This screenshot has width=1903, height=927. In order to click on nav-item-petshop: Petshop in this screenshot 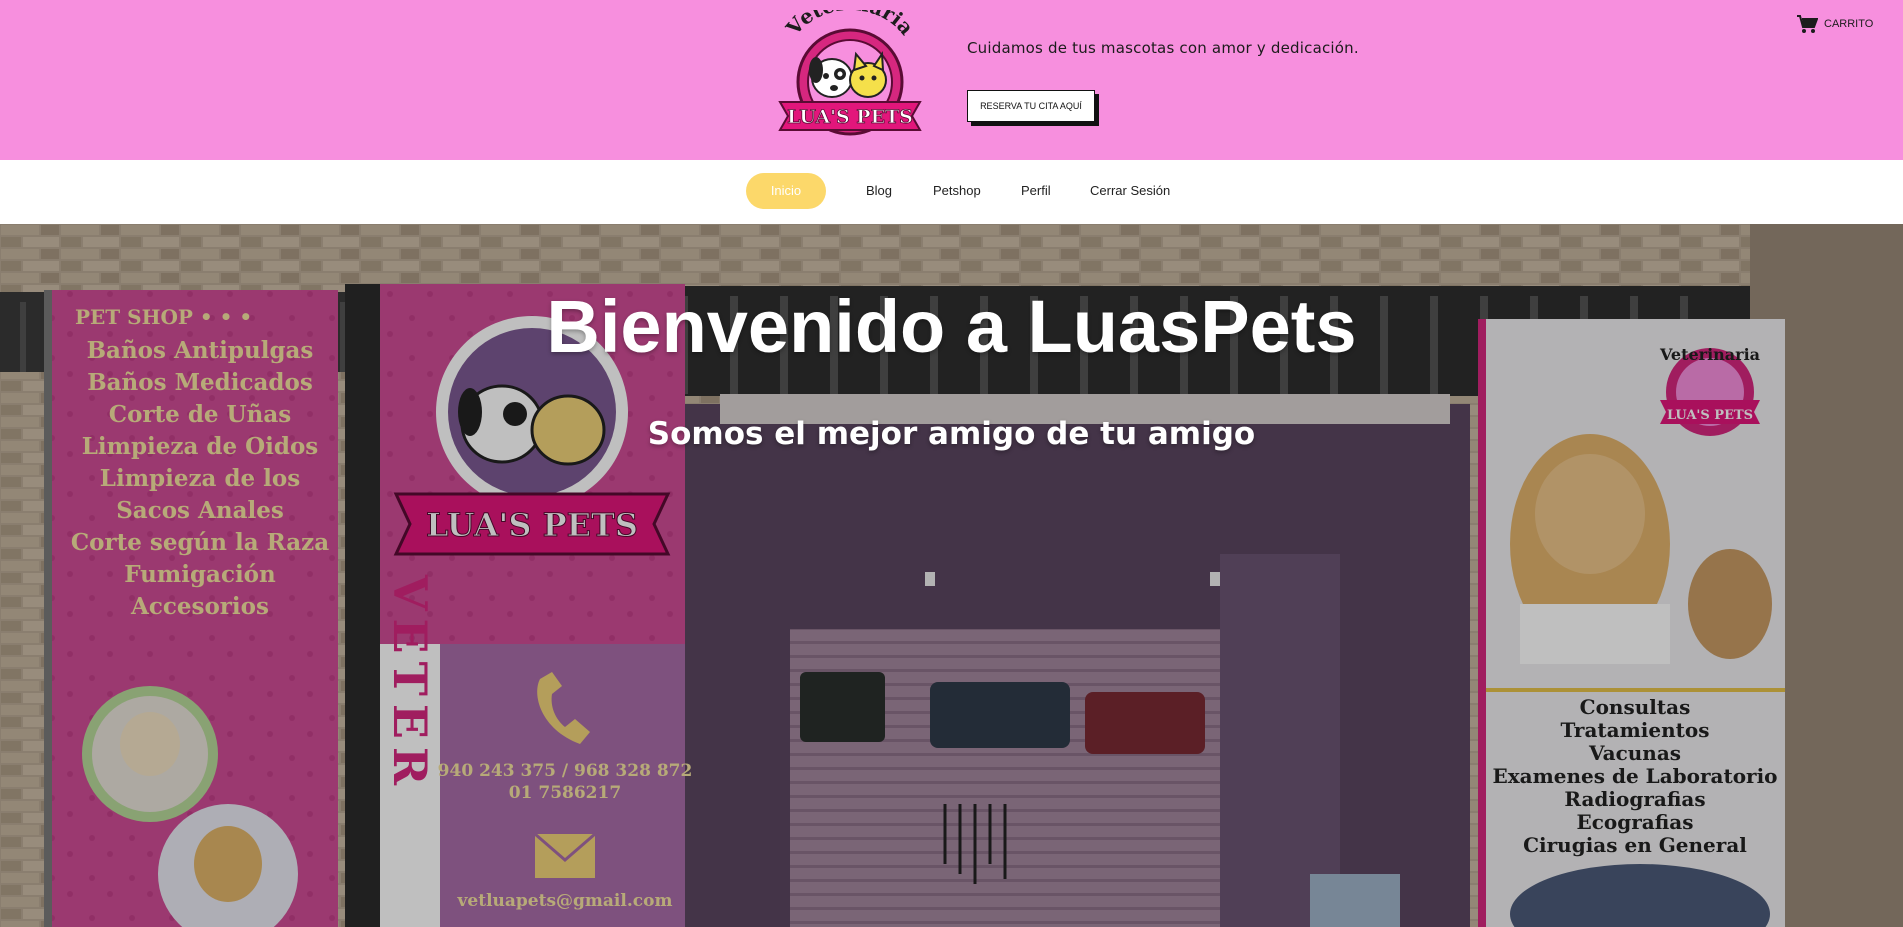, I will do `click(957, 191)`.